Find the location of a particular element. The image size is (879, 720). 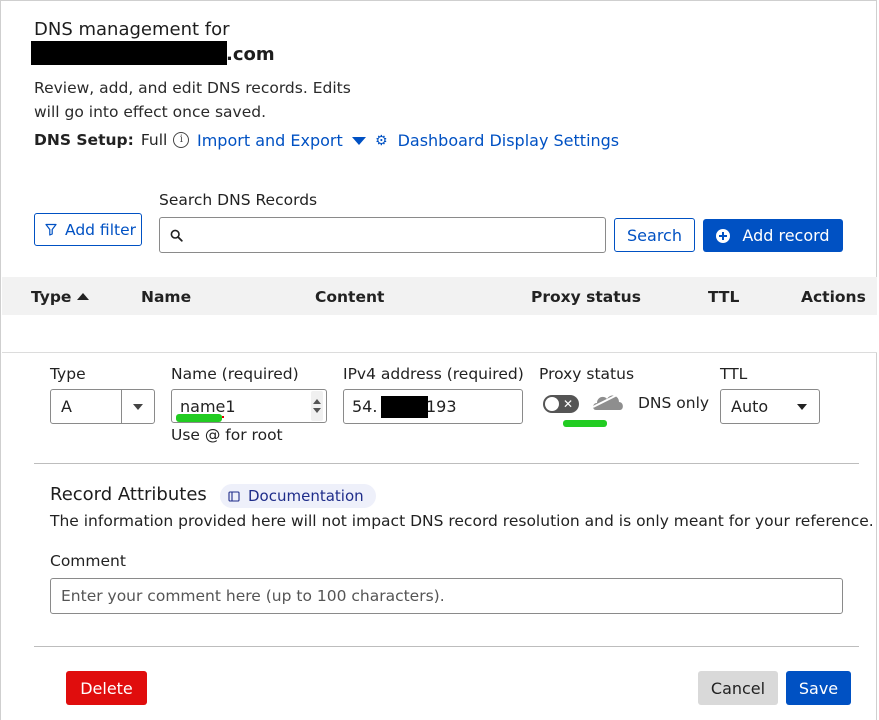

name-spinner is located at coordinates (317, 406).